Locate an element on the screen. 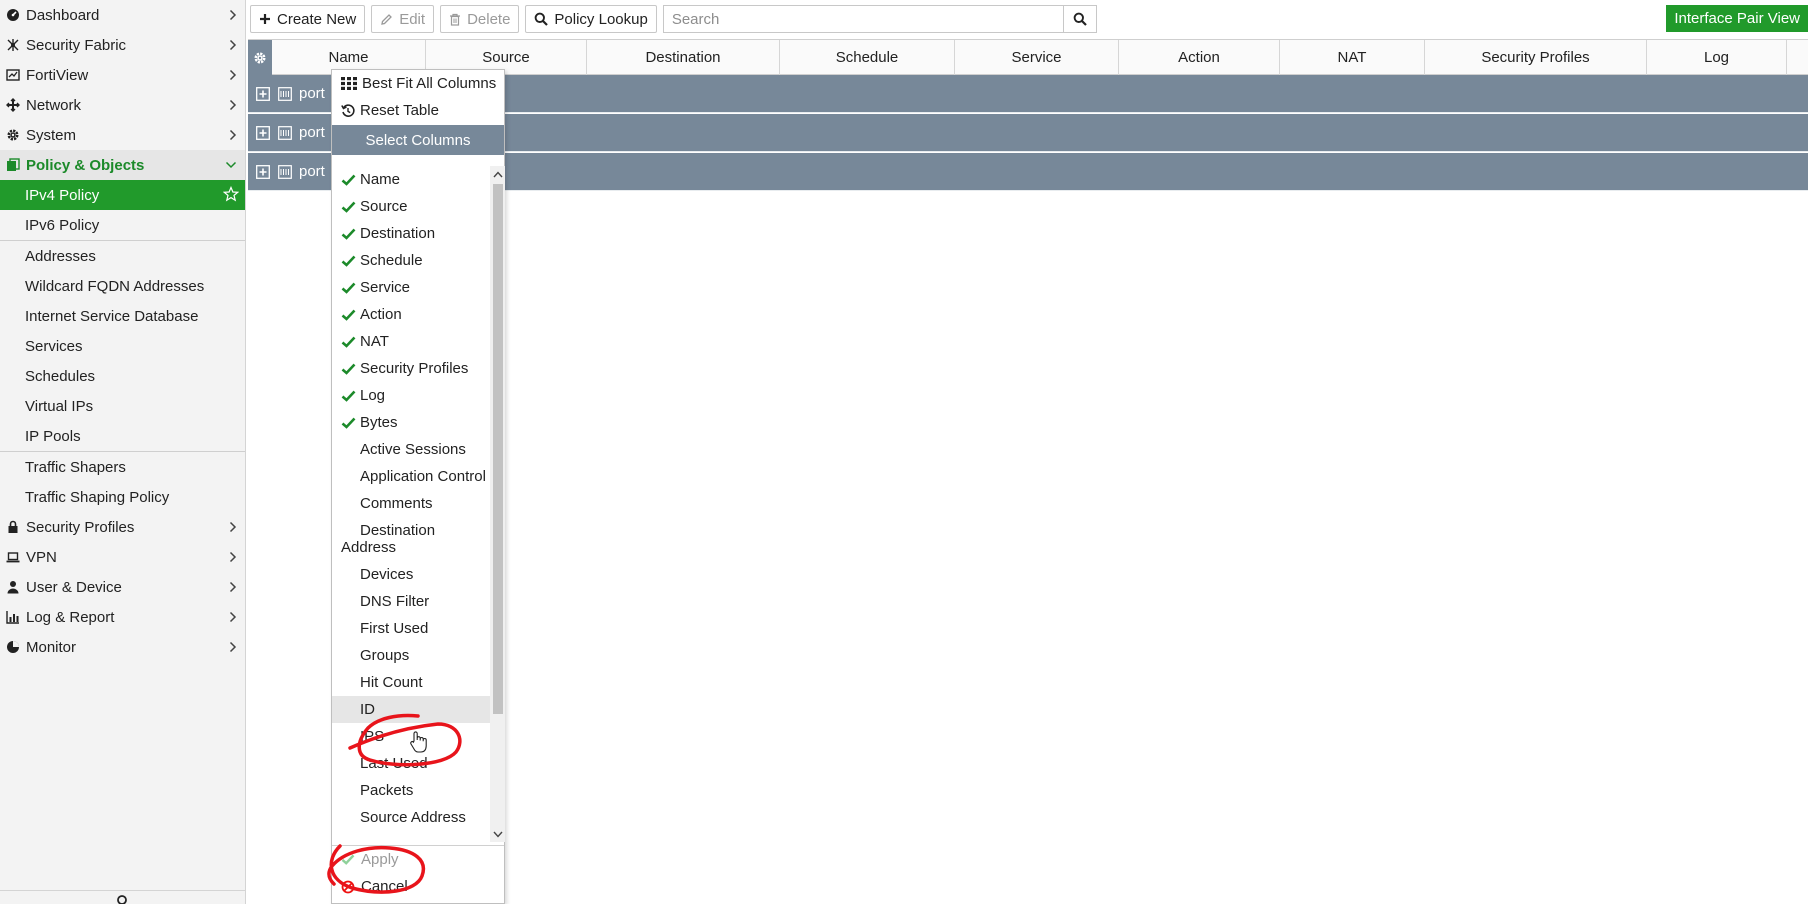  laptop-icon is located at coordinates (16, 557).